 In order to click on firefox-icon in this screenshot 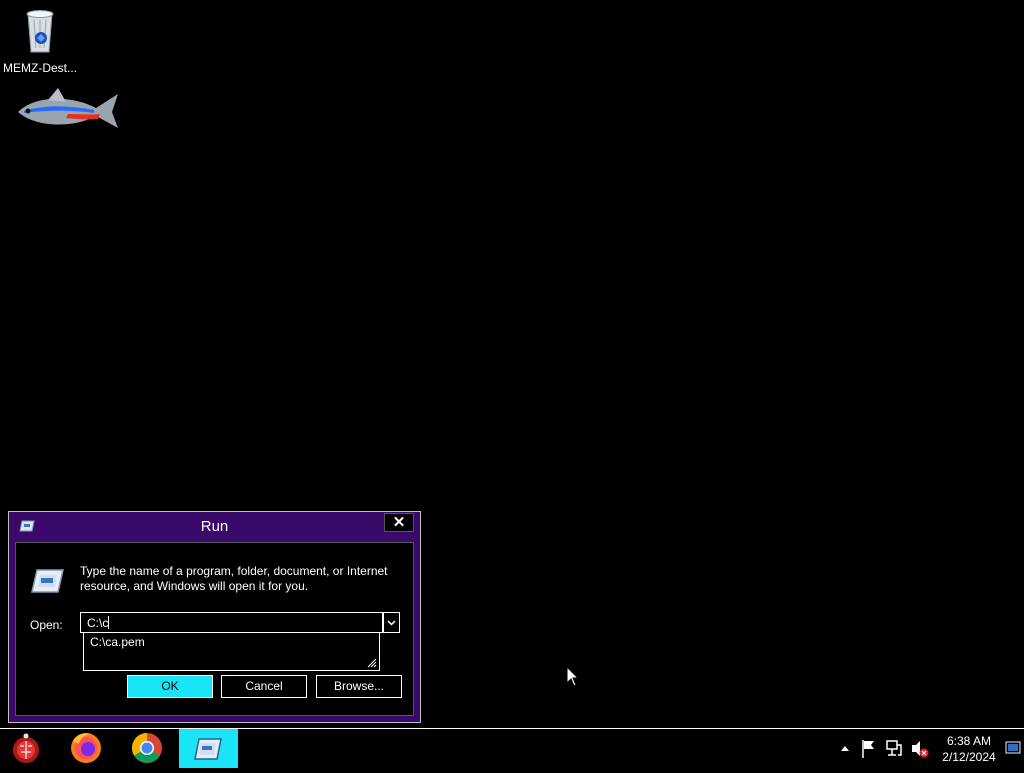, I will do `click(86, 748)`.